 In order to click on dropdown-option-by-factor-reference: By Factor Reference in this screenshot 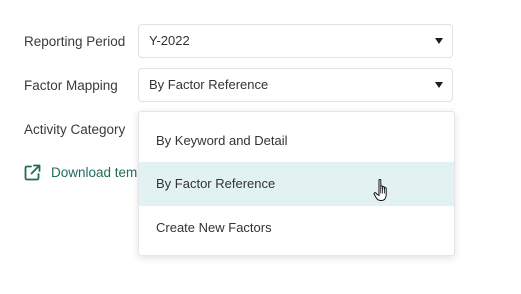, I will do `click(296, 184)`.